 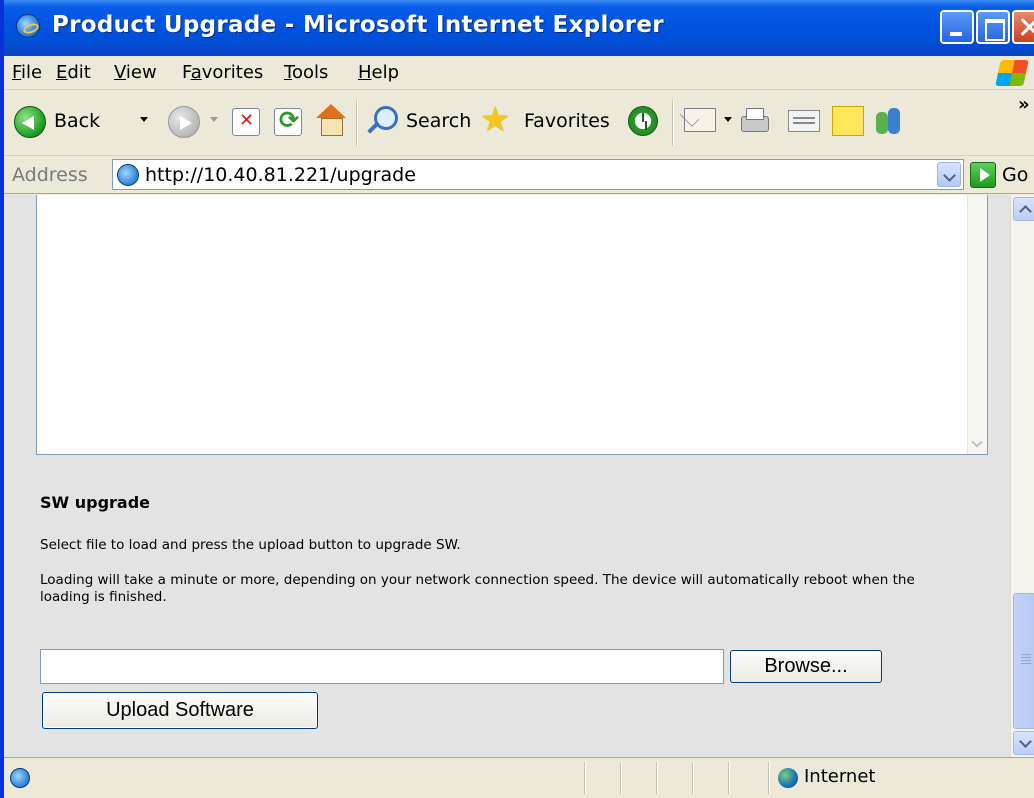 What do you see at coordinates (804, 121) in the screenshot?
I see `edit-icon` at bounding box center [804, 121].